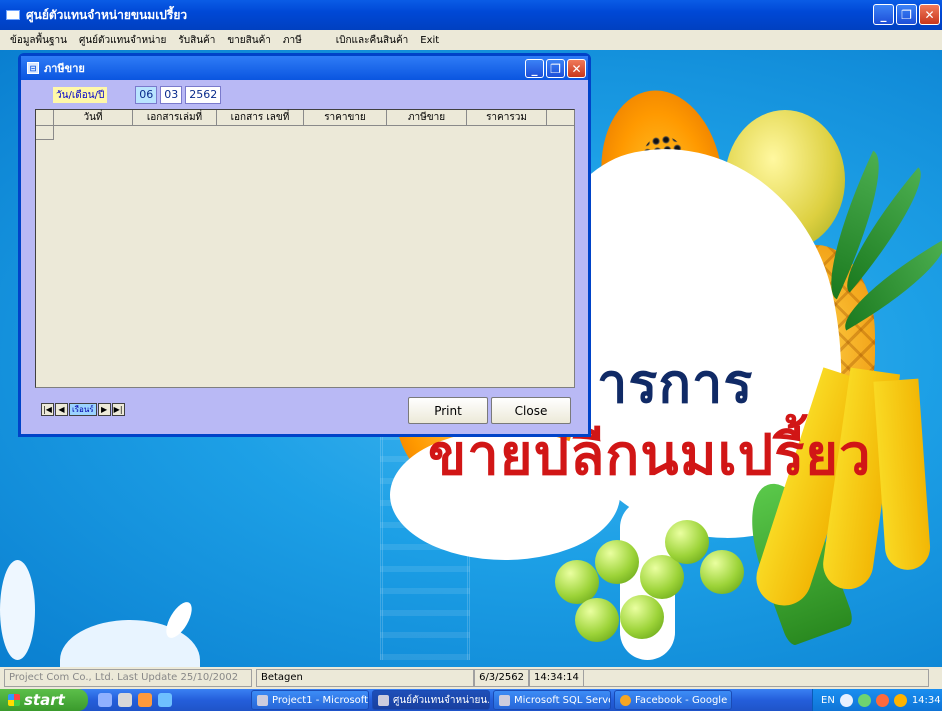 The image size is (942, 711). I want to click on year-input: 2562, so click(203, 95).